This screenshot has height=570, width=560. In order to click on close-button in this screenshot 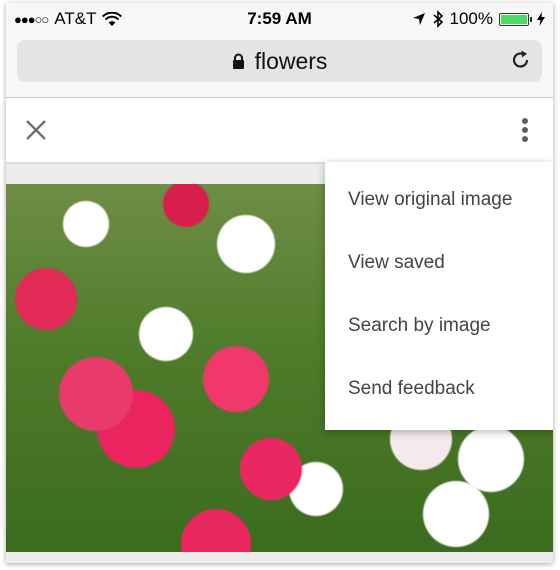, I will do `click(36, 130)`.